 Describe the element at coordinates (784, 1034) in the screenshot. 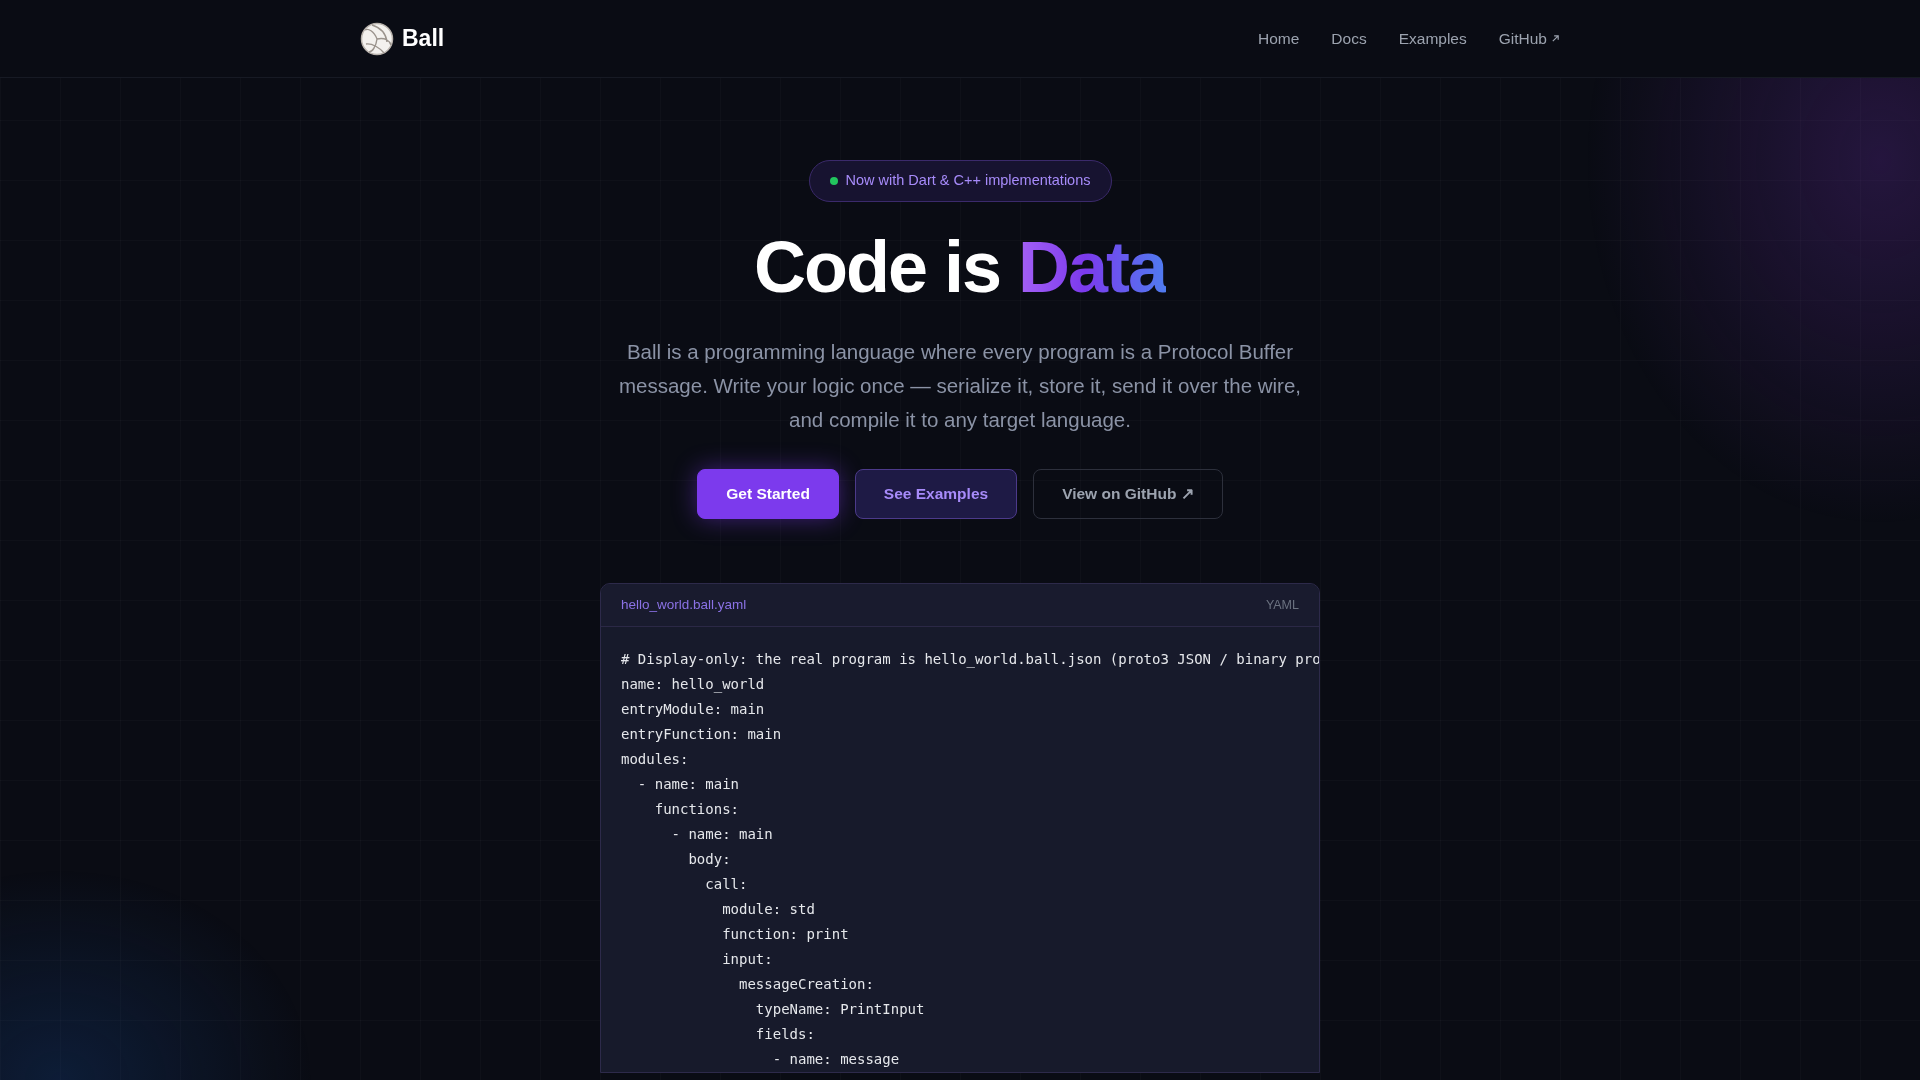

I see `code-line: fields:` at that location.